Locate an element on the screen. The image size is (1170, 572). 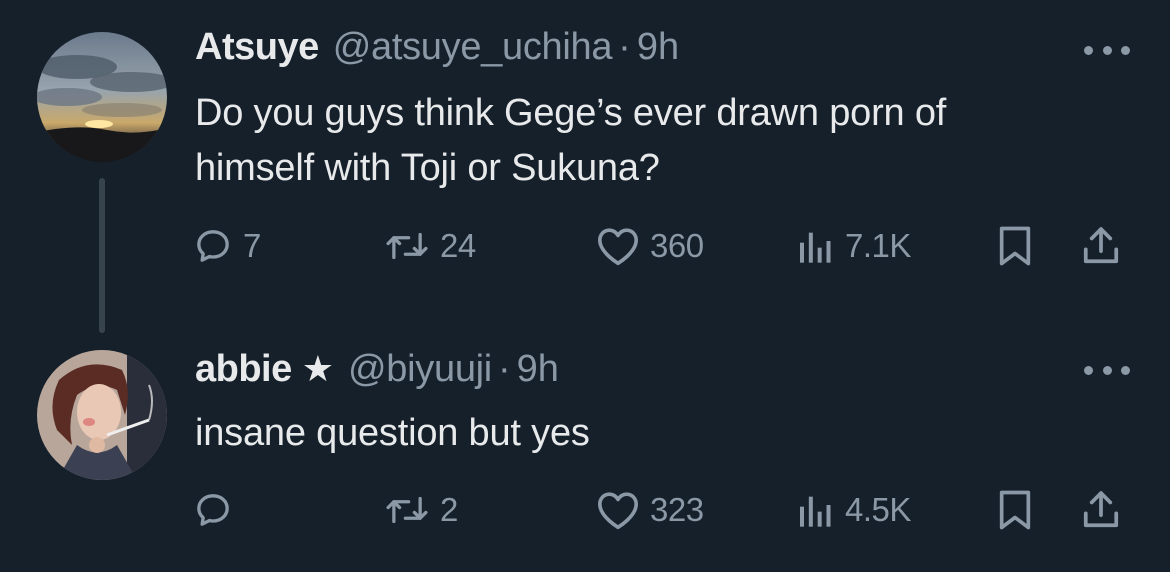
tweet-text-line: himself with Toji or Sukuna? is located at coordinates (427, 168).